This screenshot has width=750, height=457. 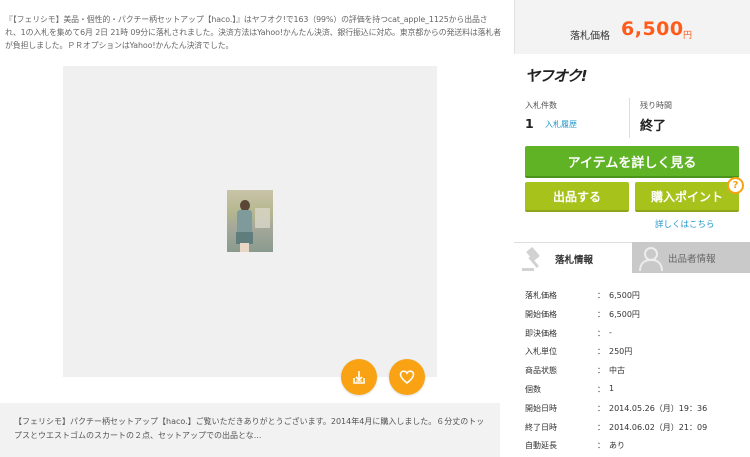 I want to click on tab-seller-info-label: 出品者情報, so click(x=692, y=259).